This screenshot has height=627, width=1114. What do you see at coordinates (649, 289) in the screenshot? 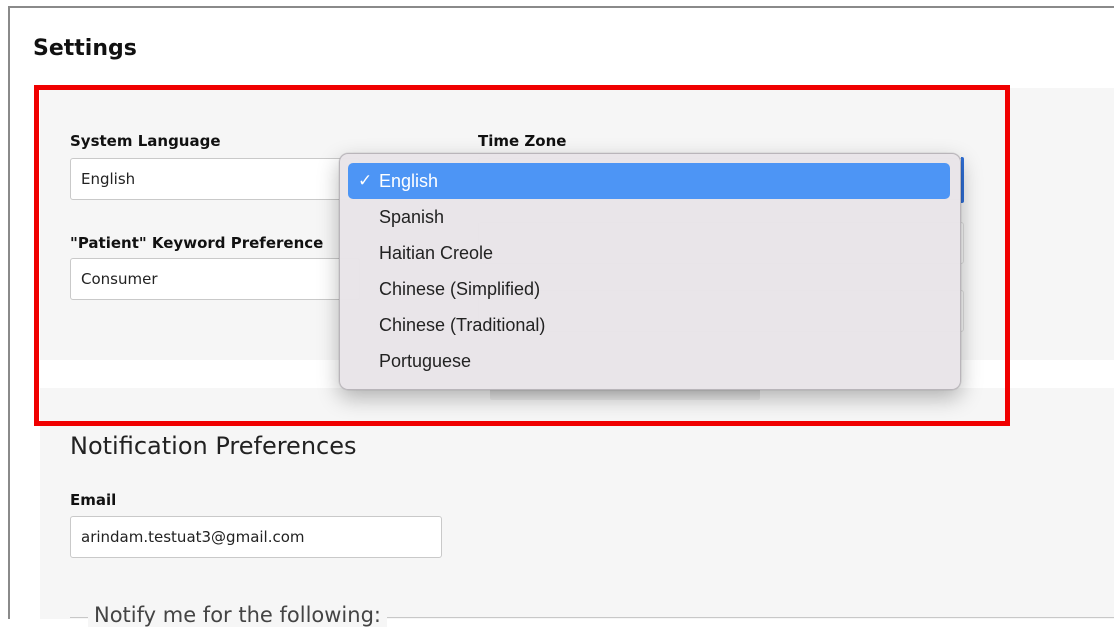
I see `dropdown-option-chinese-simplified: Chinese (Simplified)` at bounding box center [649, 289].